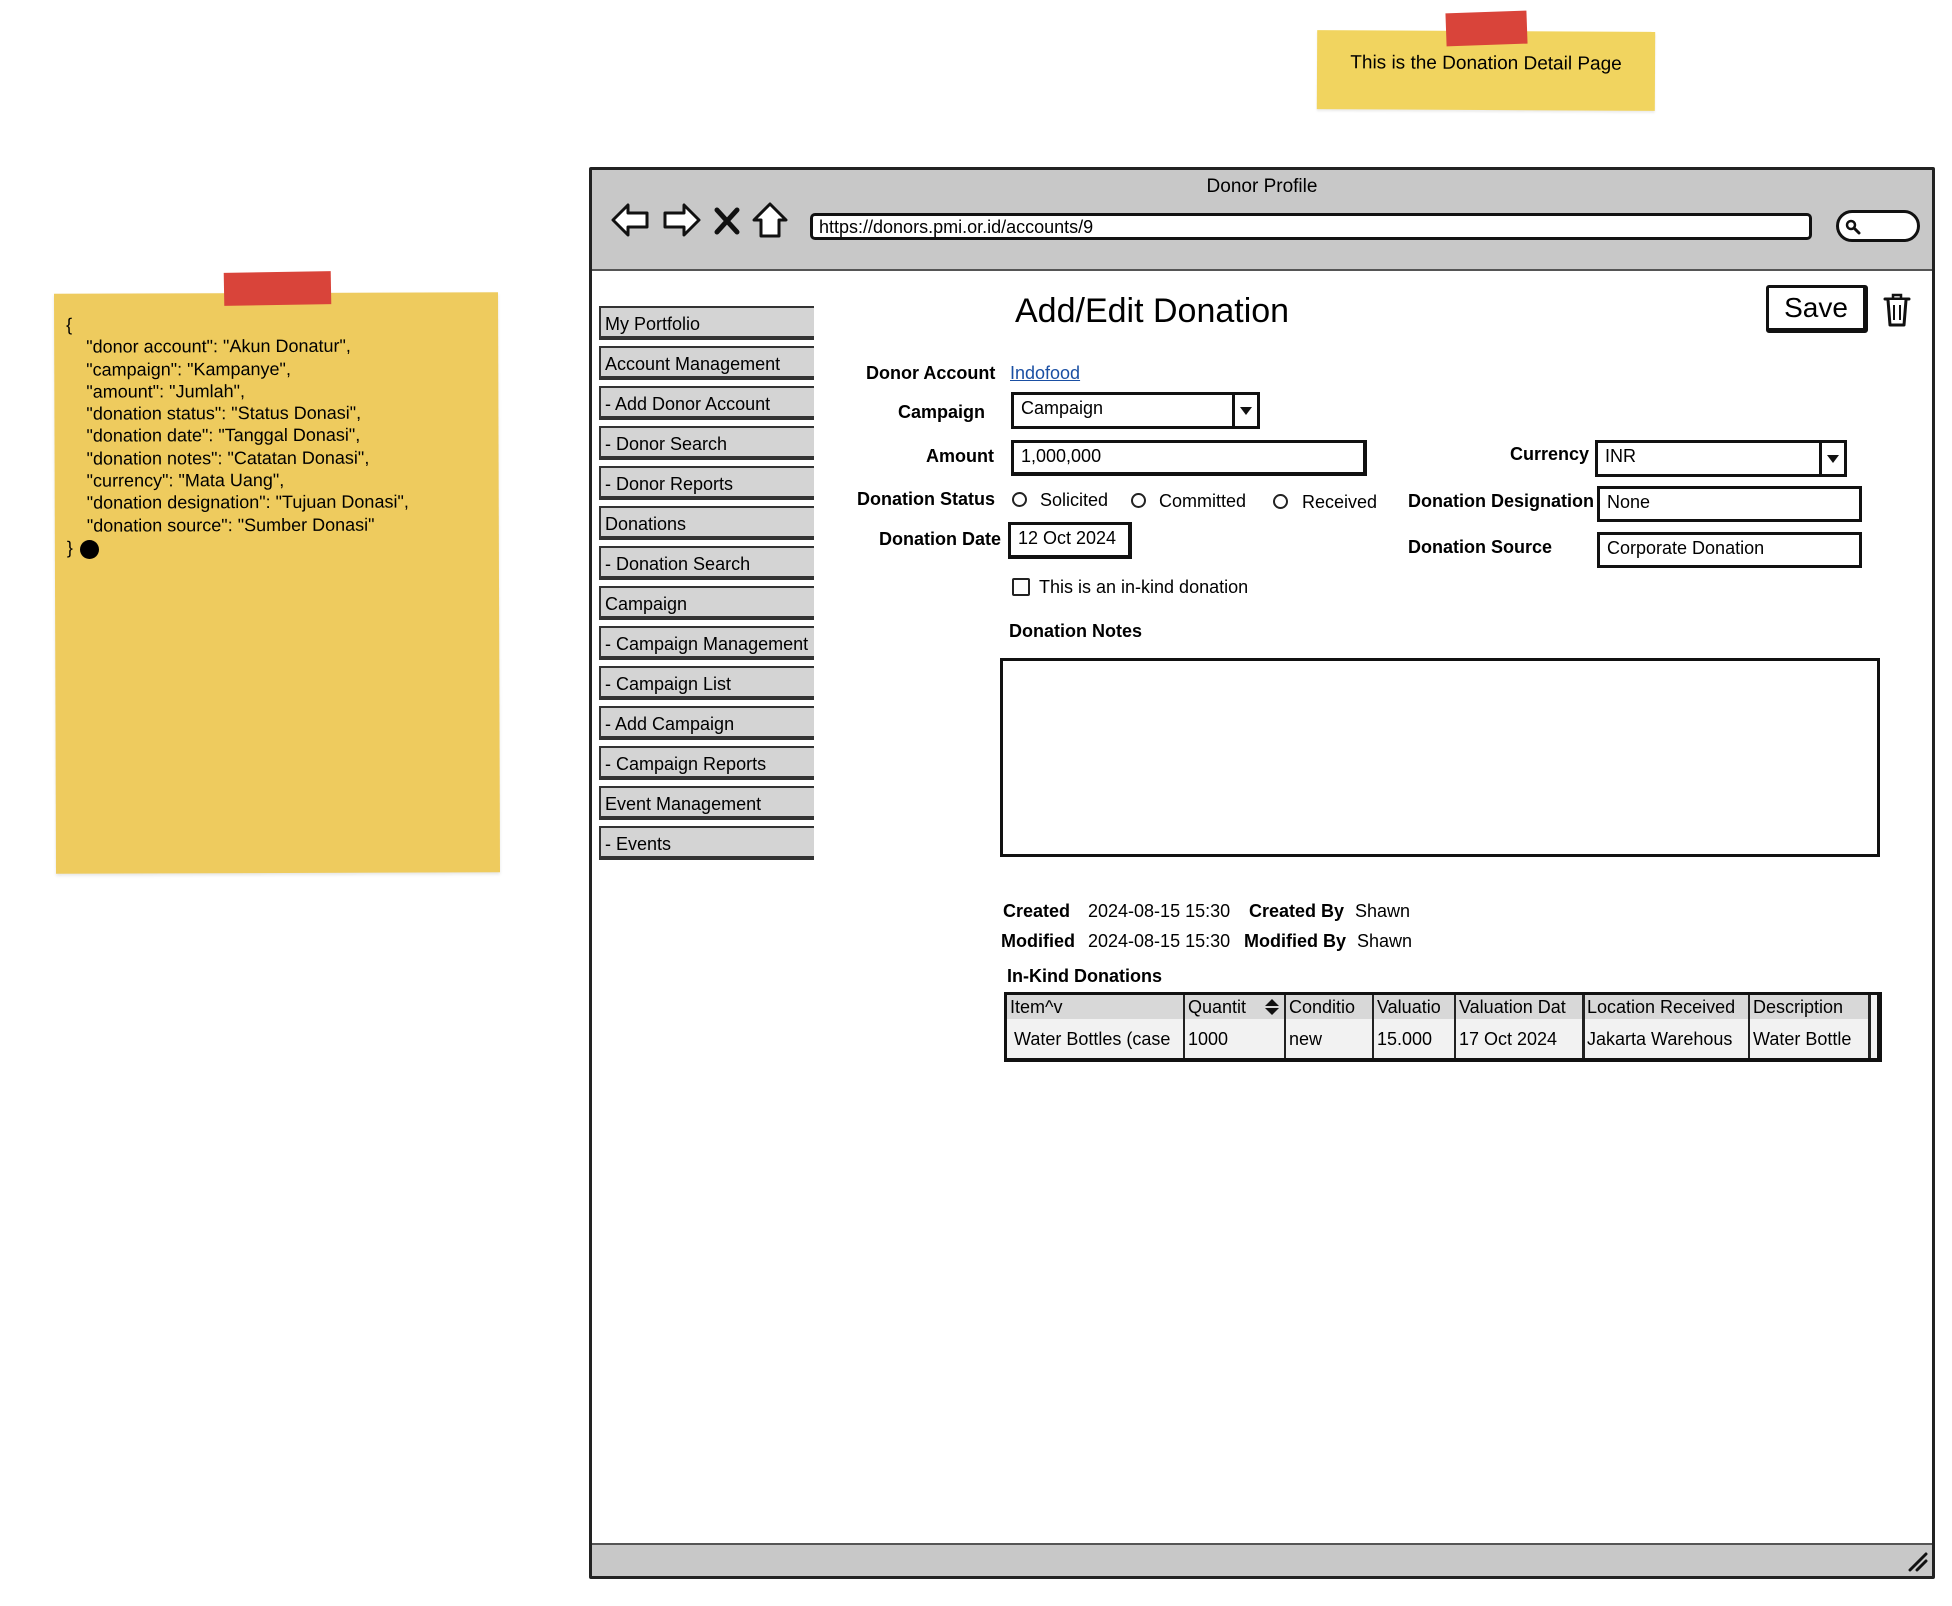  What do you see at coordinates (1235, 1007) in the screenshot?
I see `table-header: Quantit` at bounding box center [1235, 1007].